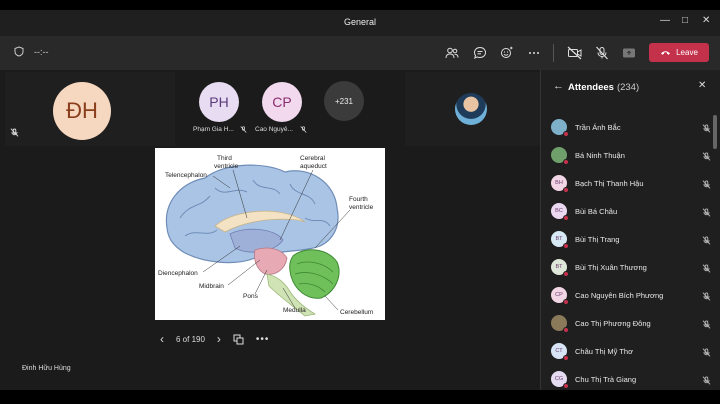 The image size is (720, 404). I want to click on more-options-icon: •••, so click(263, 339).